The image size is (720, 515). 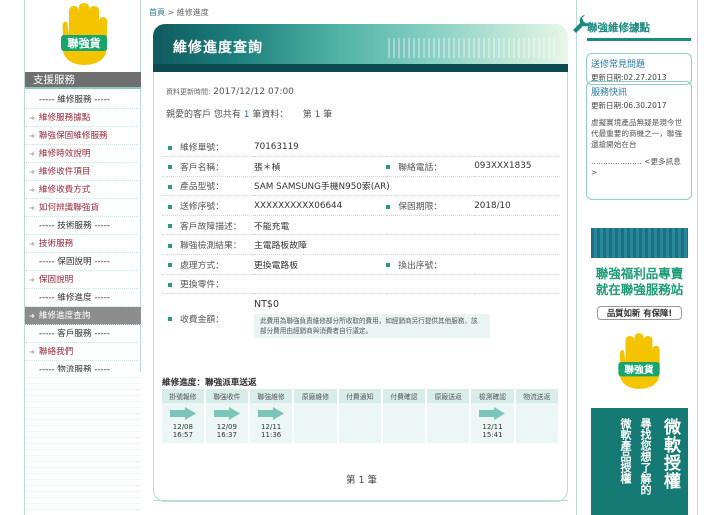 I want to click on serial-value: XXXXXXXXXX06644, so click(x=320, y=205).